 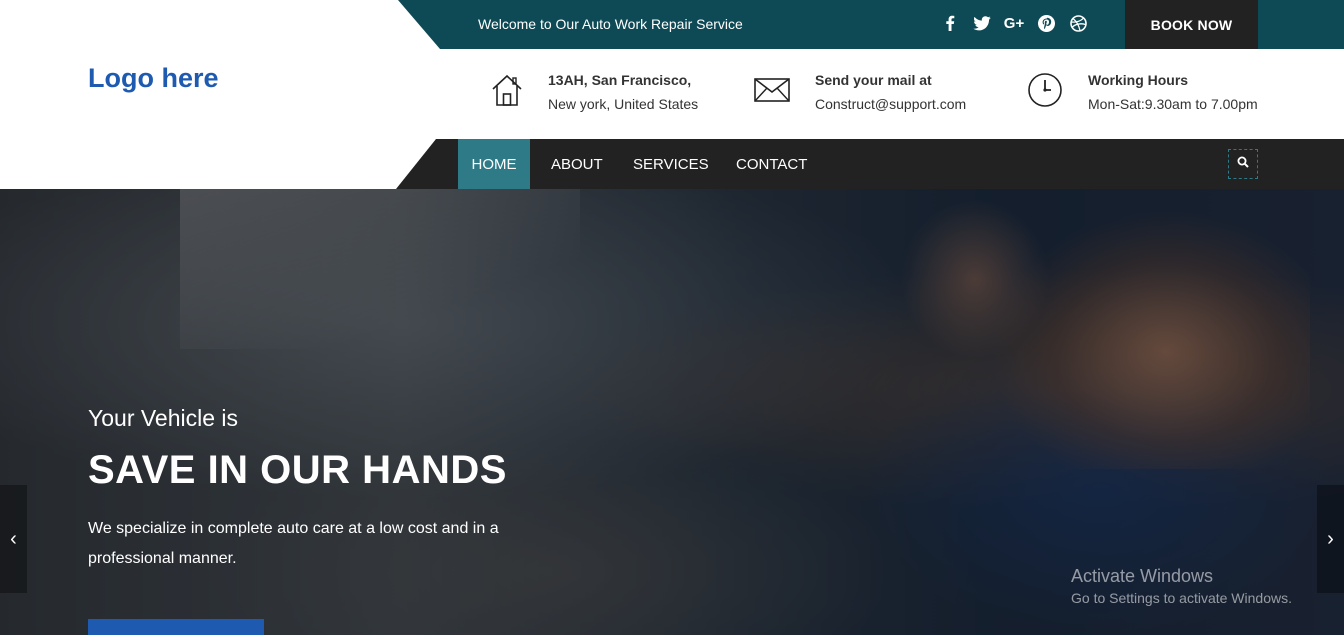 What do you see at coordinates (1045, 90) in the screenshot?
I see `clock-icon` at bounding box center [1045, 90].